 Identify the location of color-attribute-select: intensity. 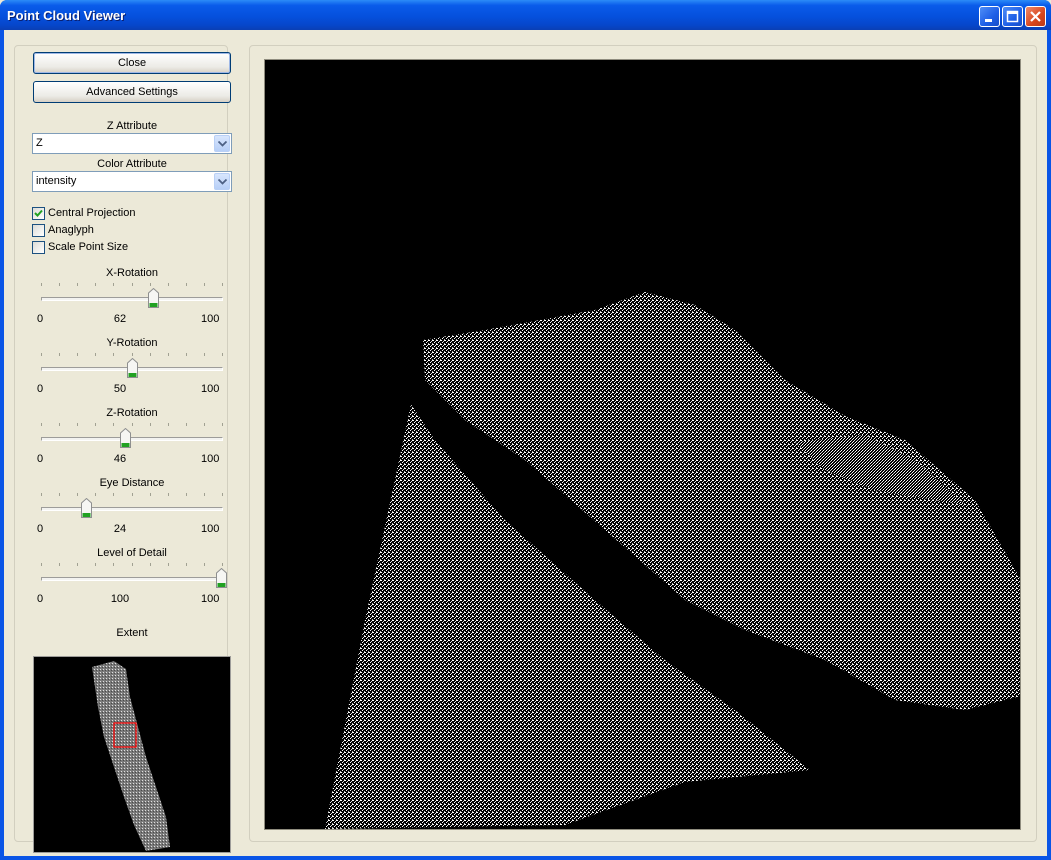
(132, 181).